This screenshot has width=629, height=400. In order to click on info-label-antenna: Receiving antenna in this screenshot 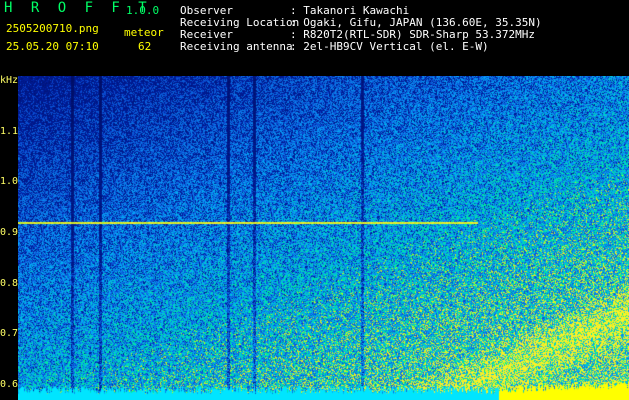, I will do `click(236, 46)`.